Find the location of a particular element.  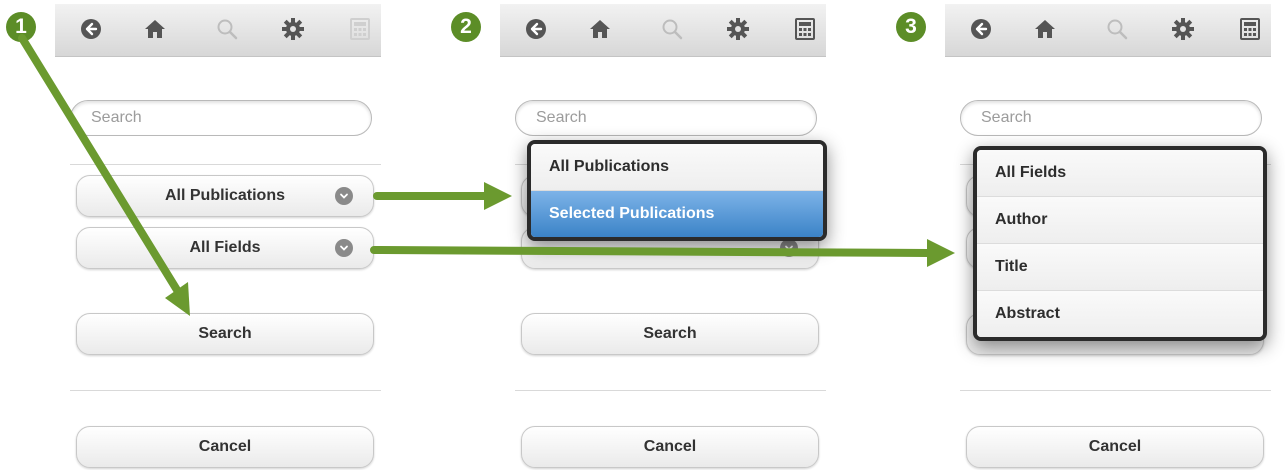

step-3-badge: 3 is located at coordinates (911, 27).